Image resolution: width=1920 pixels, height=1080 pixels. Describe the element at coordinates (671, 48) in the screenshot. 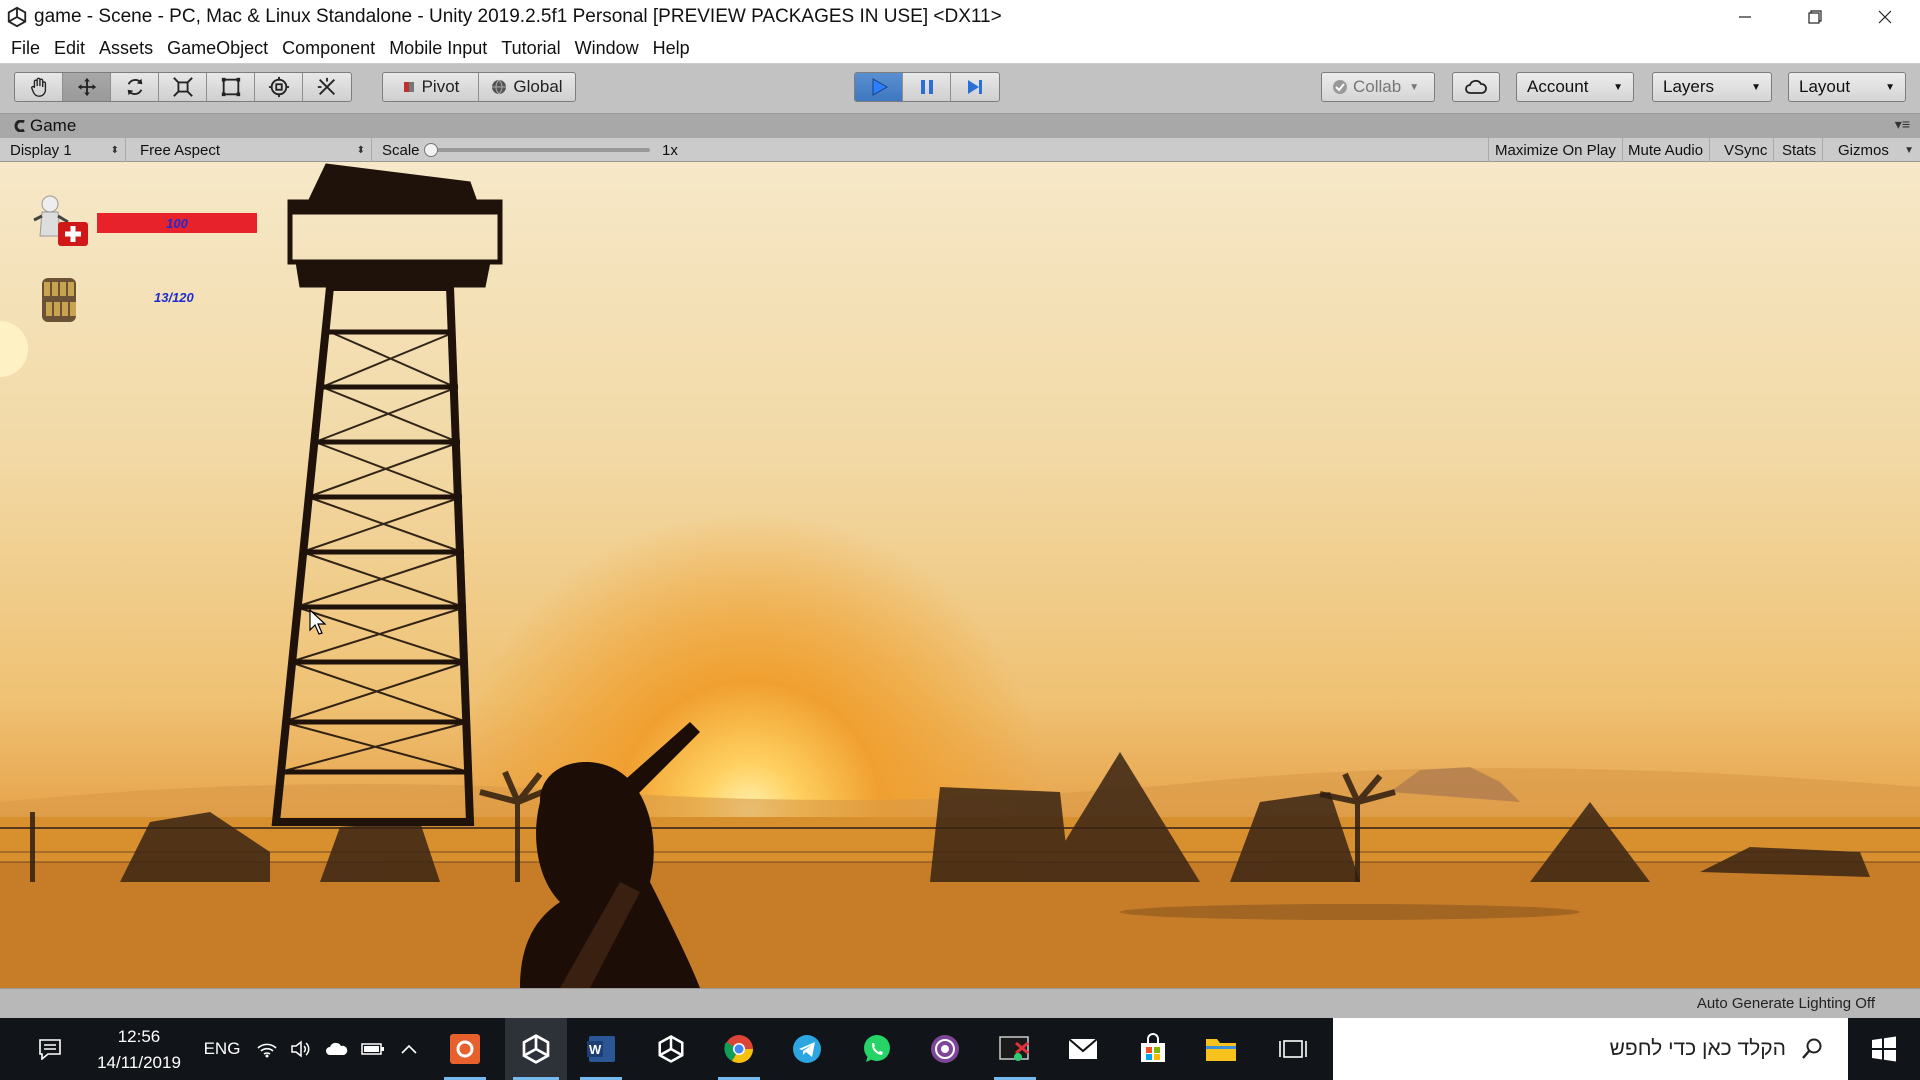

I see `menu-help: Help` at that location.